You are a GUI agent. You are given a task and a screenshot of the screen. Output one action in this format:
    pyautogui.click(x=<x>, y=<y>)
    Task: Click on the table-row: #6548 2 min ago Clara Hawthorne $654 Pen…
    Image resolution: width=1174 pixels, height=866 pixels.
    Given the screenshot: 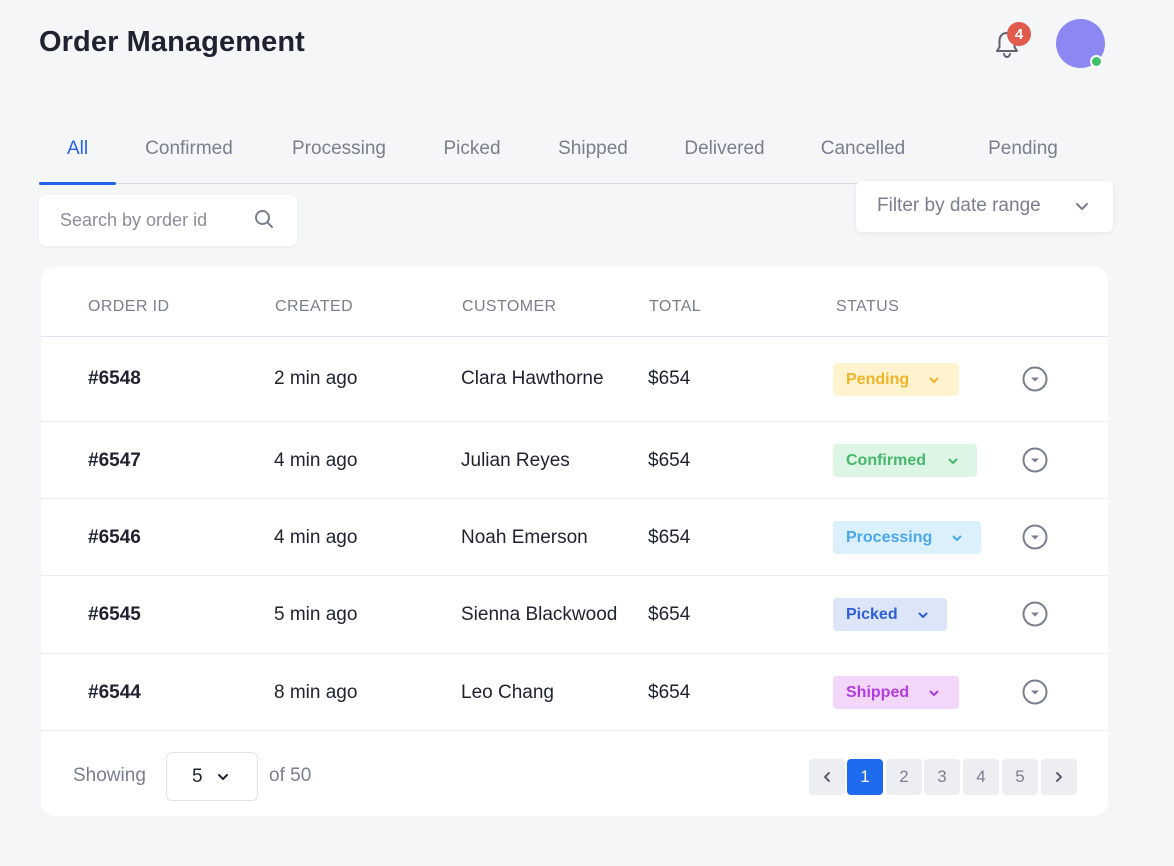 What is the action you would take?
    pyautogui.click(x=574, y=380)
    